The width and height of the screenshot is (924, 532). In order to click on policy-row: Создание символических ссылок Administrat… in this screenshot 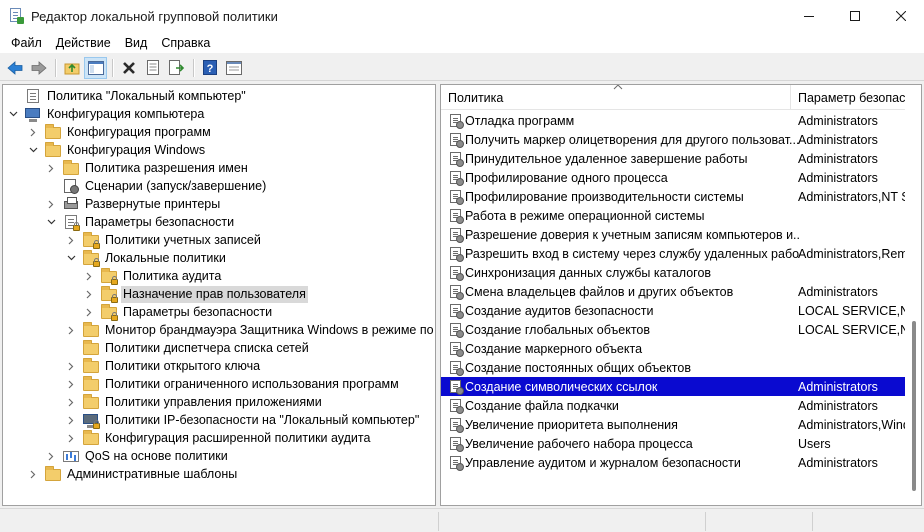, I will do `click(673, 386)`.